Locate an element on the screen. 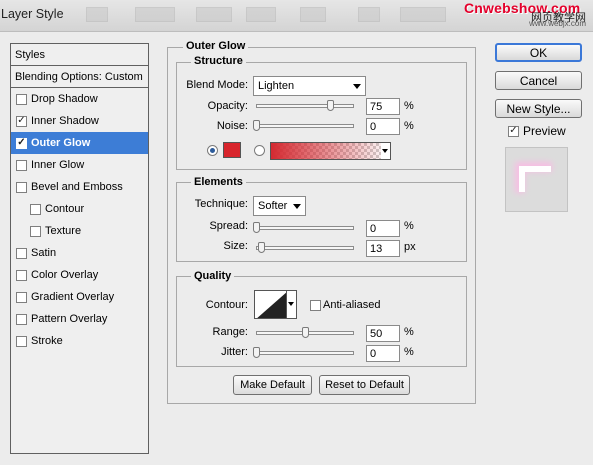 This screenshot has height=465, width=593. window-title: Layer Style is located at coordinates (32, 14).